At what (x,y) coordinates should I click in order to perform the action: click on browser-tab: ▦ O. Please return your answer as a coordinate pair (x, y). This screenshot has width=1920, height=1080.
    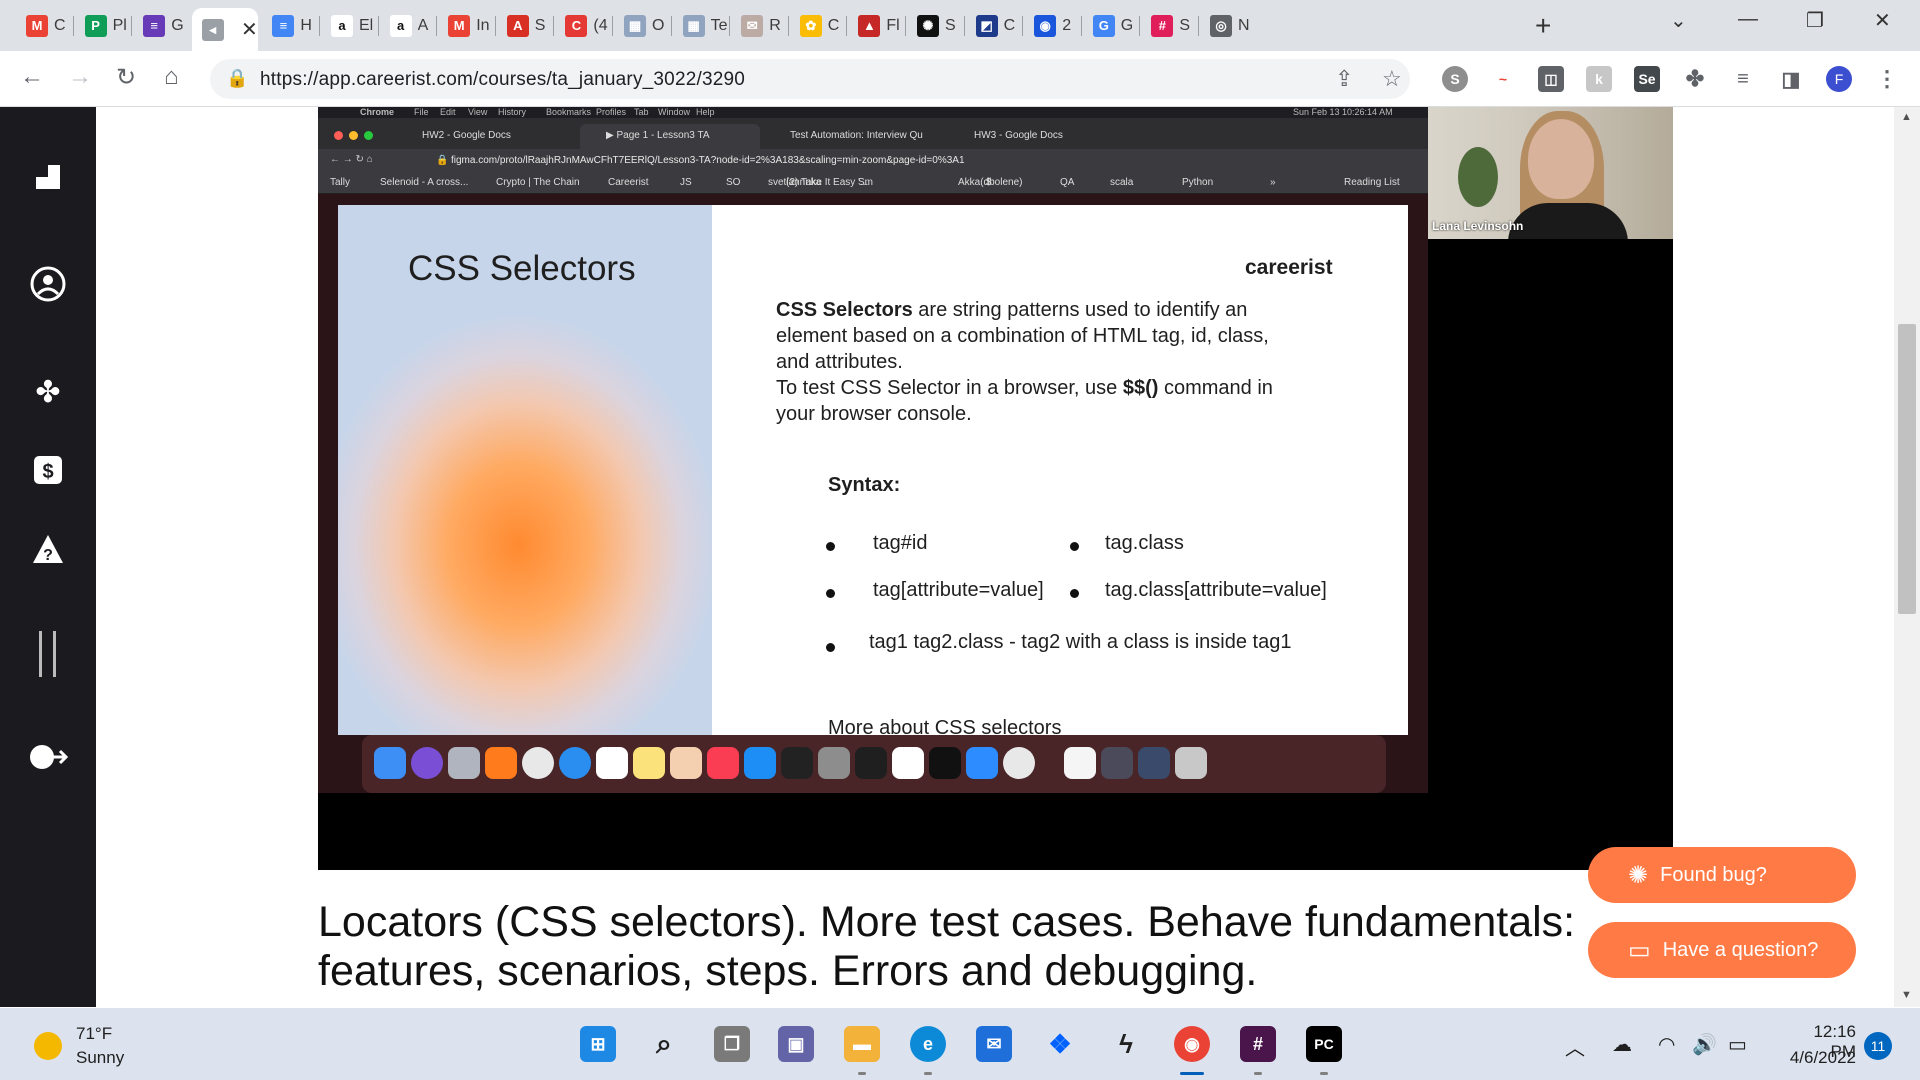
    Looking at the image, I should click on (642, 25).